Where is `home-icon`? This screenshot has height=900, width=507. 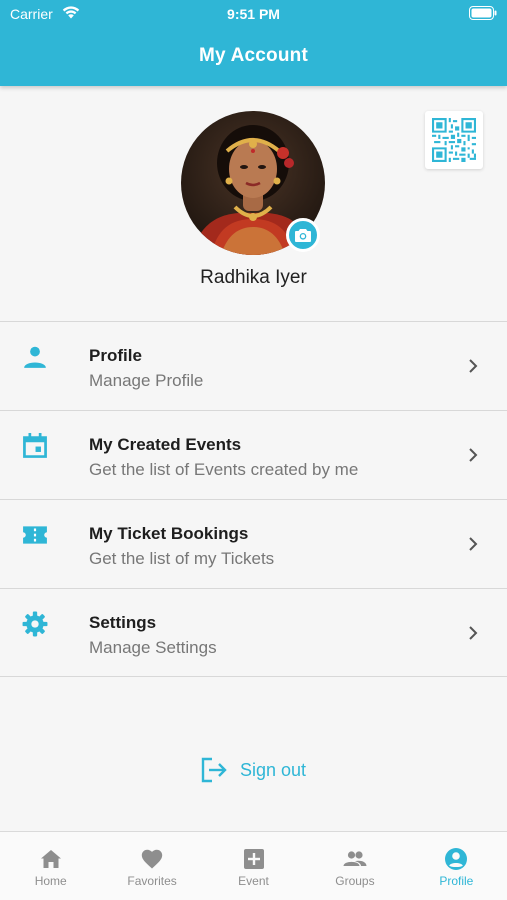
home-icon is located at coordinates (50, 859).